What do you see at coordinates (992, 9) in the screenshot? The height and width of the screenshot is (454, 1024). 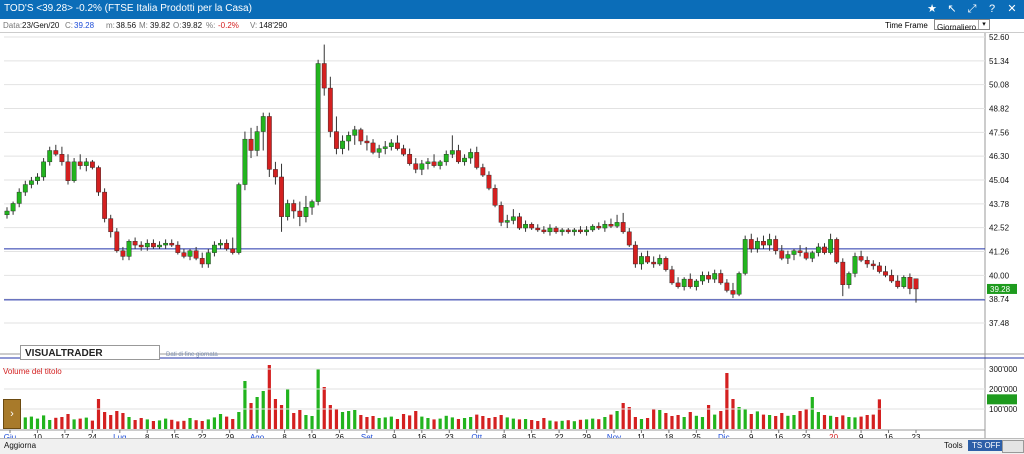 I see `help-icon: ?` at bounding box center [992, 9].